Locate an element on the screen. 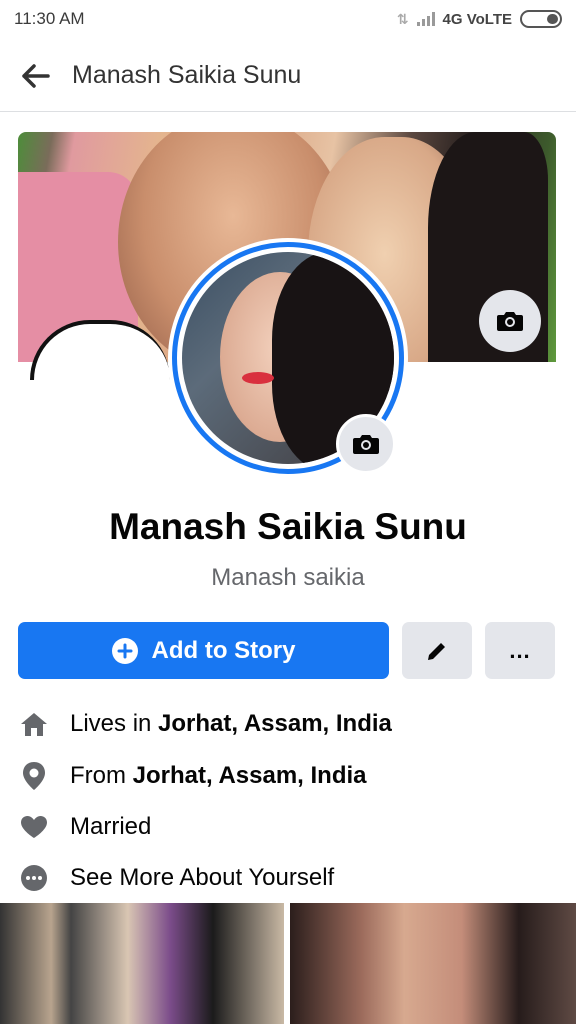 The width and height of the screenshot is (576, 1024). status-time: 11:30 AM is located at coordinates (49, 18).